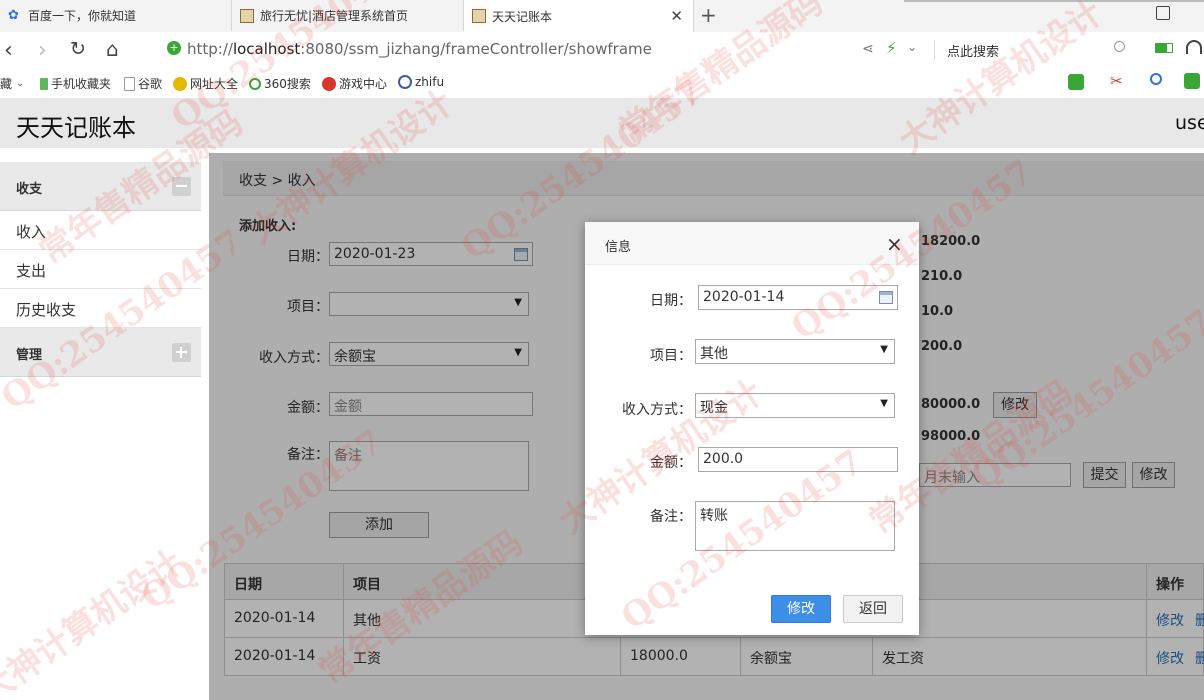 The height and width of the screenshot is (700, 1204). What do you see at coordinates (873, 609) in the screenshot?
I see `back-button: 返回` at bounding box center [873, 609].